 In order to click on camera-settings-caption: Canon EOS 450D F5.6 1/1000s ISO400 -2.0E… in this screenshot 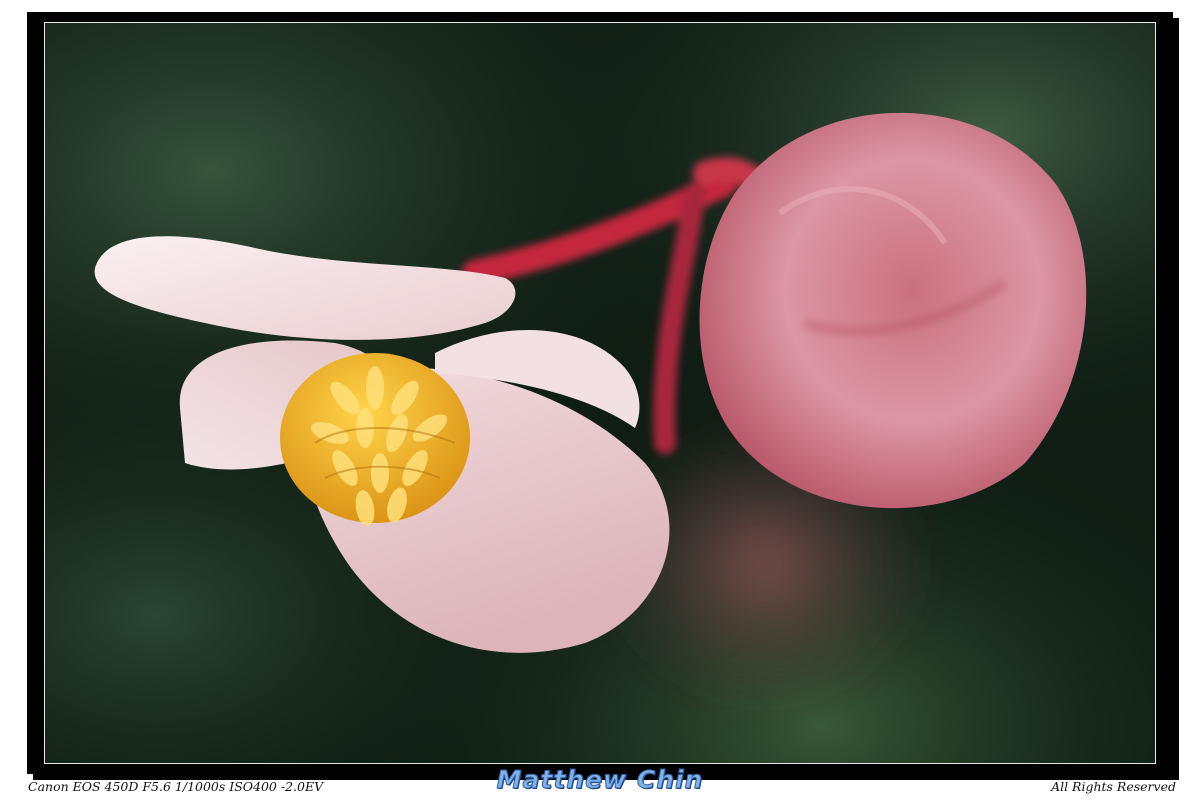, I will do `click(176, 786)`.